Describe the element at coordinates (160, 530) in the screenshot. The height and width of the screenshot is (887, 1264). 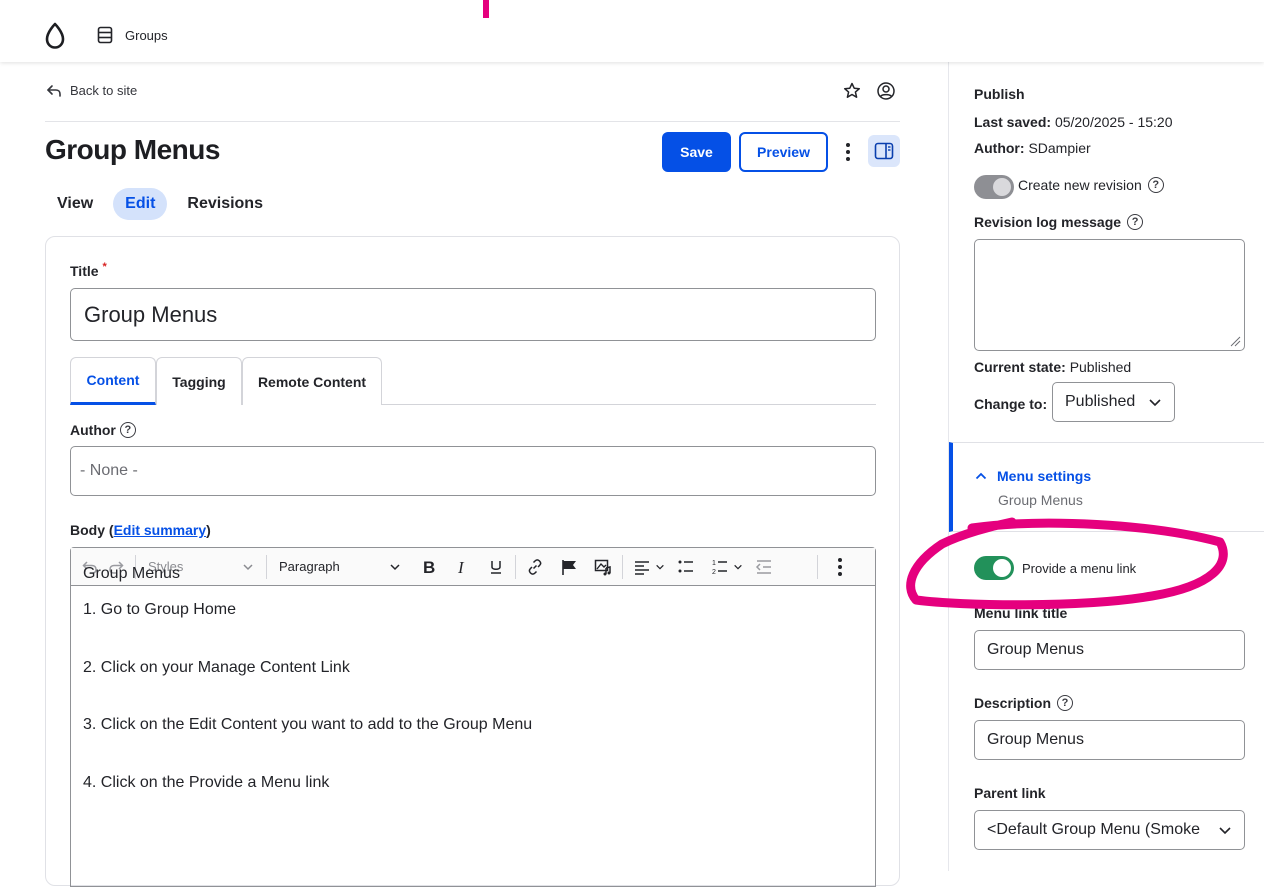
I see `edit-summary-link: Edit summary` at that location.